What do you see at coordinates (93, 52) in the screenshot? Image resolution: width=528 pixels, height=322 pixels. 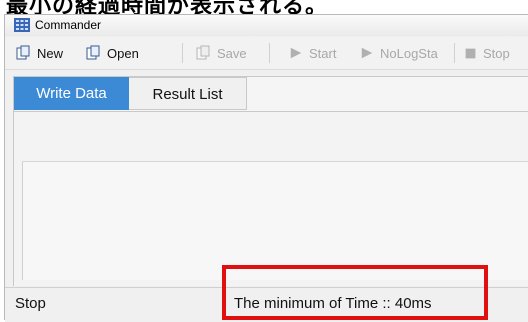 I see `open-doc-icon` at bounding box center [93, 52].